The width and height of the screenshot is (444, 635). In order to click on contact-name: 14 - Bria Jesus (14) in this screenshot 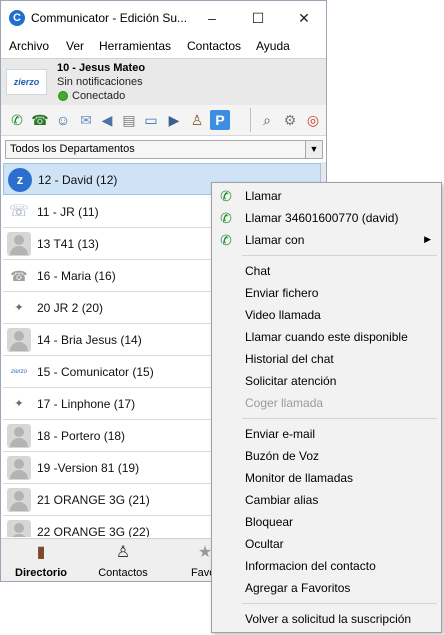, I will do `click(89, 340)`.